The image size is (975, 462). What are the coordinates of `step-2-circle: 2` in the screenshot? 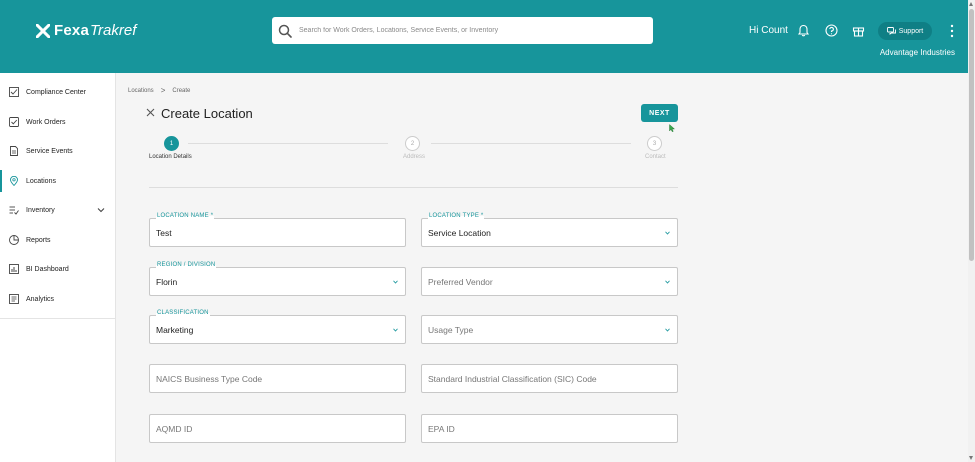 It's located at (412, 143).